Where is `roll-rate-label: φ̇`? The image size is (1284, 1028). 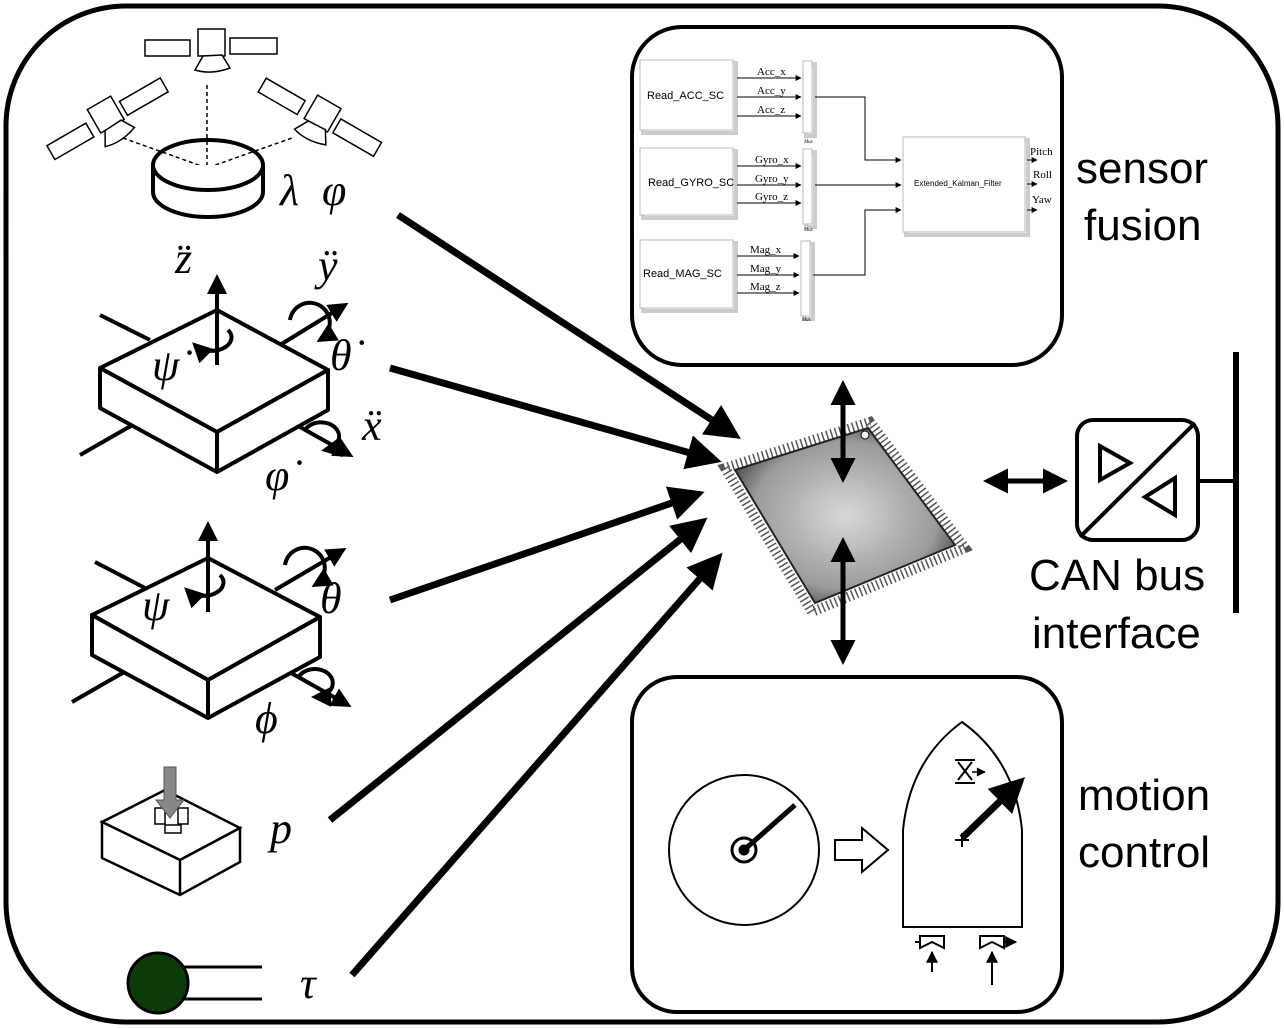
roll-rate-label: φ̇ is located at coordinates (283, 475).